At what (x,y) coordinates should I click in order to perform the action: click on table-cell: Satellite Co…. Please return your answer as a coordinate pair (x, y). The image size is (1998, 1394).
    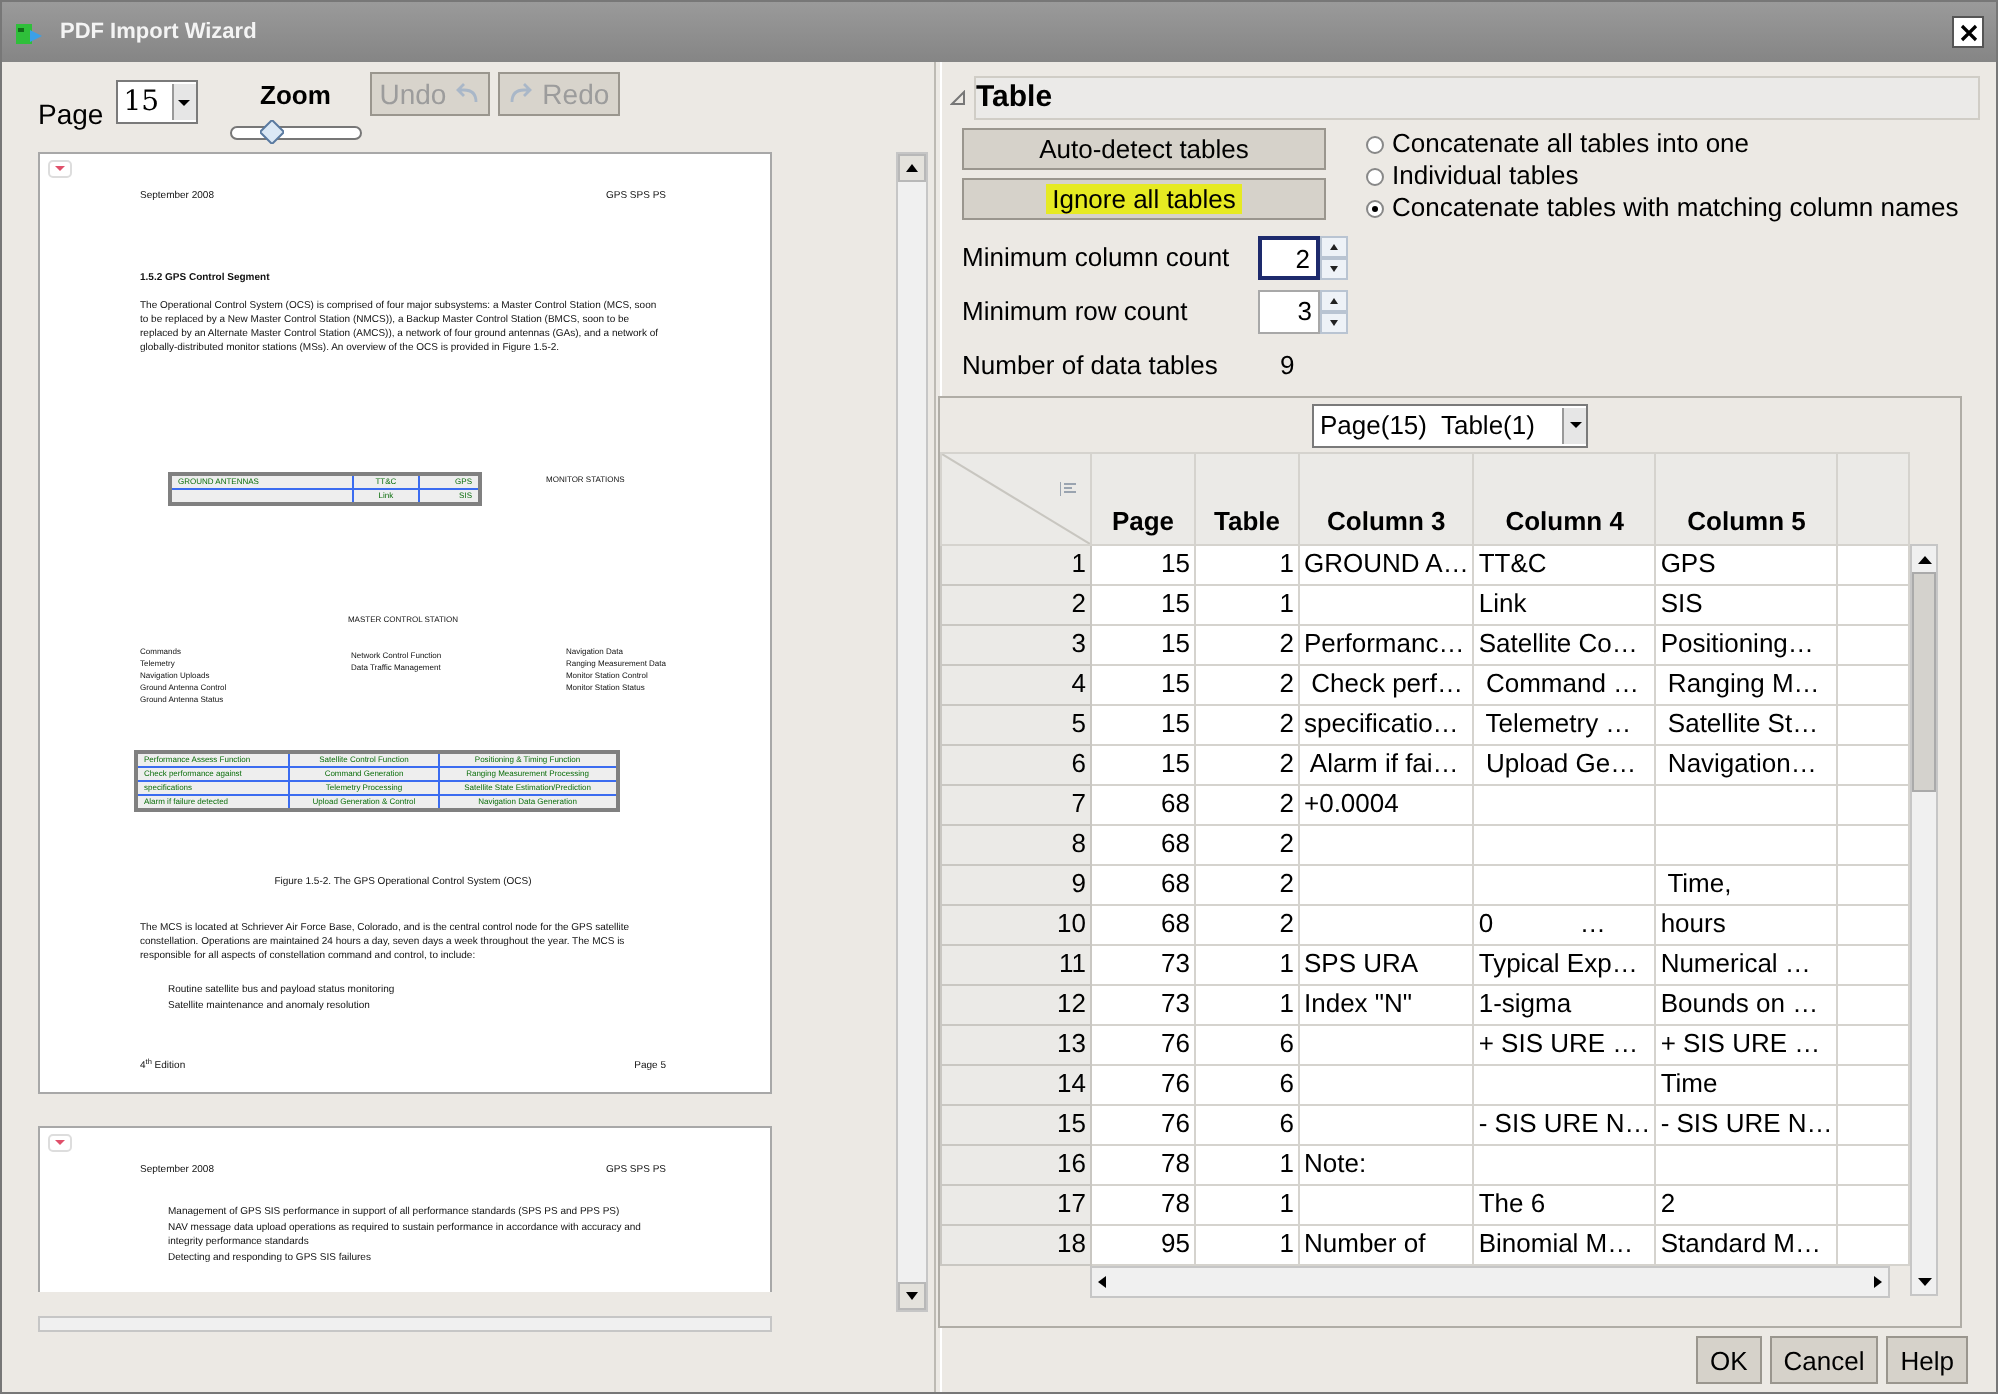
    Looking at the image, I should click on (1564, 644).